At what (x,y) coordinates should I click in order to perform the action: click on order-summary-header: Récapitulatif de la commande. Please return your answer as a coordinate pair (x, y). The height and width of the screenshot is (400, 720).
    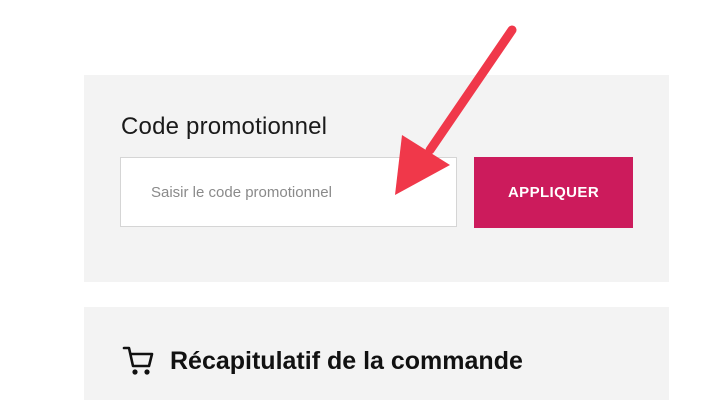
    Looking at the image, I should click on (322, 361).